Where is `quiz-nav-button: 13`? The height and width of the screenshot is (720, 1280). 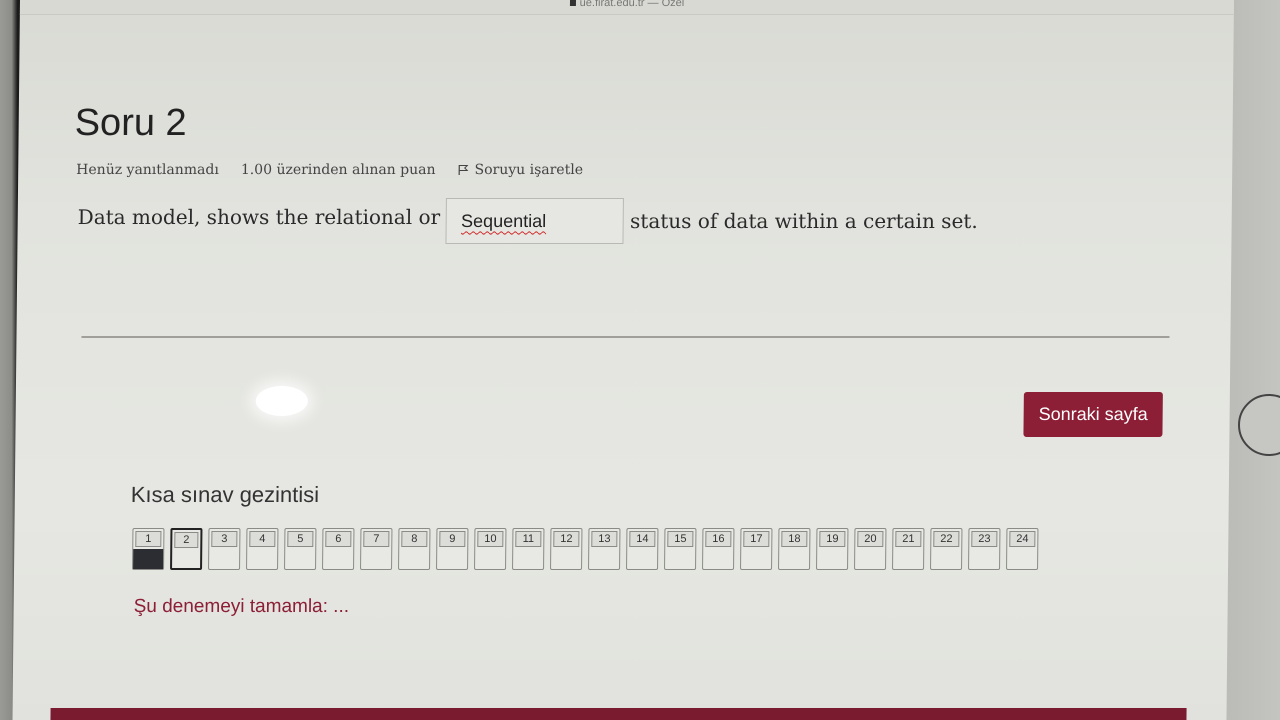 quiz-nav-button: 13 is located at coordinates (604, 549).